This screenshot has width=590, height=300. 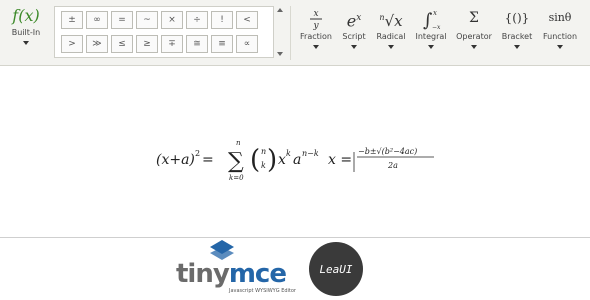 I want to click on symbol-button: ÷, so click(x=197, y=20).